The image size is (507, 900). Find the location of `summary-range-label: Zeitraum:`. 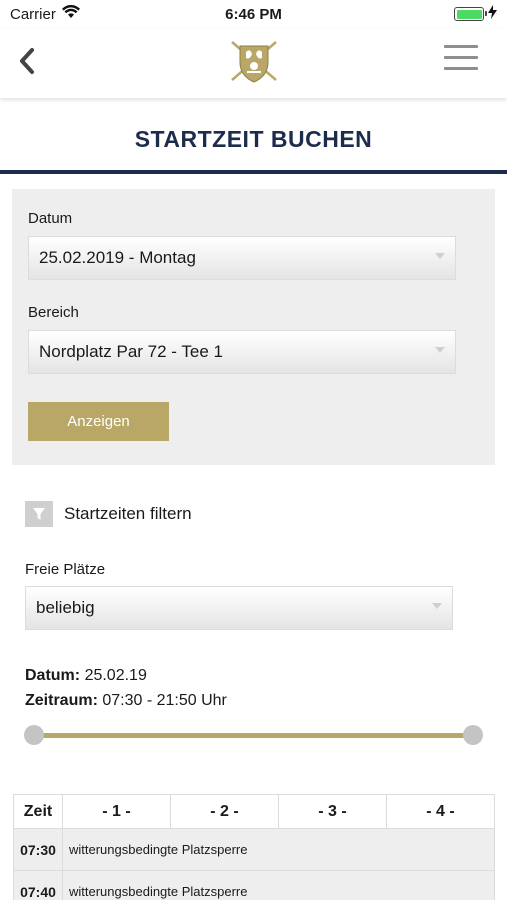

summary-range-label: Zeitraum: is located at coordinates (61, 700).